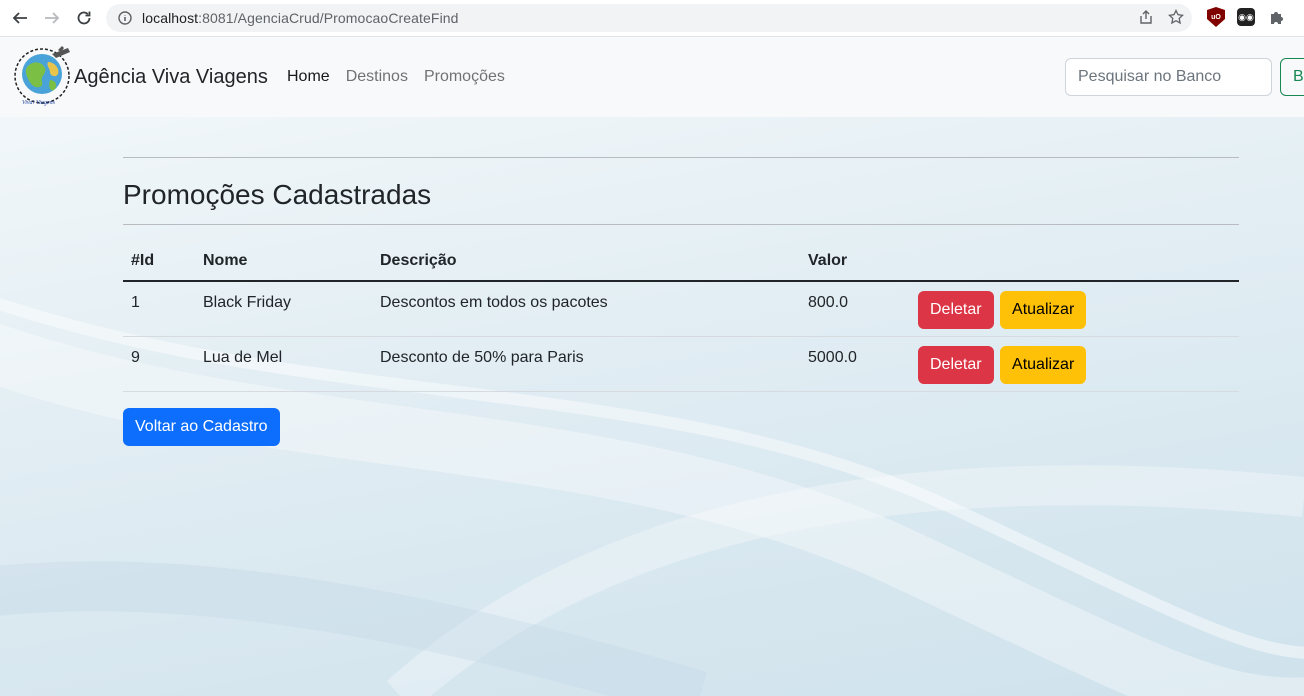 The width and height of the screenshot is (1304, 696). Describe the element at coordinates (283, 364) in the screenshot. I see `cell-nome: Lua de Mel` at that location.